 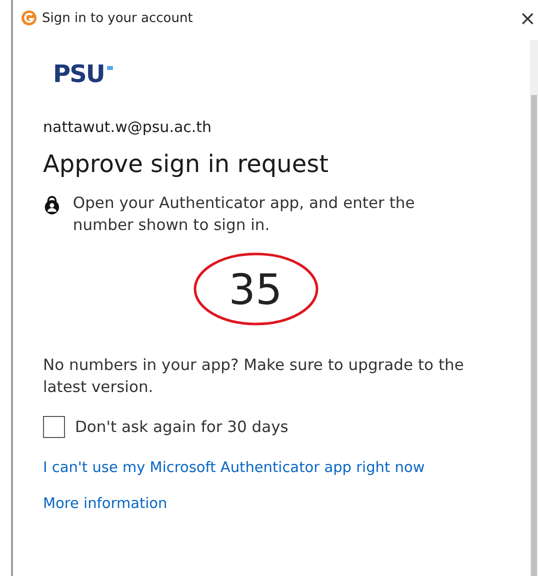 What do you see at coordinates (54, 427) in the screenshot?
I see `checkbox` at bounding box center [54, 427].